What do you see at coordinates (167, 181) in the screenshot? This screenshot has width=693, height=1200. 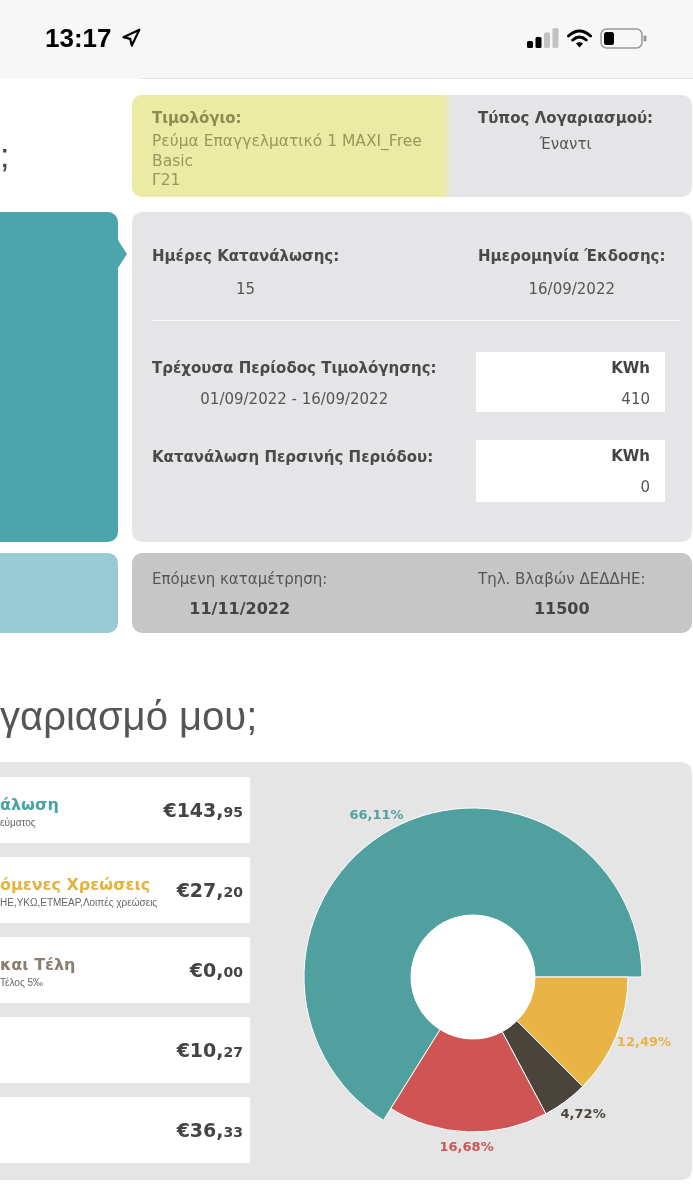 I see `tariff-value: Γ21` at bounding box center [167, 181].